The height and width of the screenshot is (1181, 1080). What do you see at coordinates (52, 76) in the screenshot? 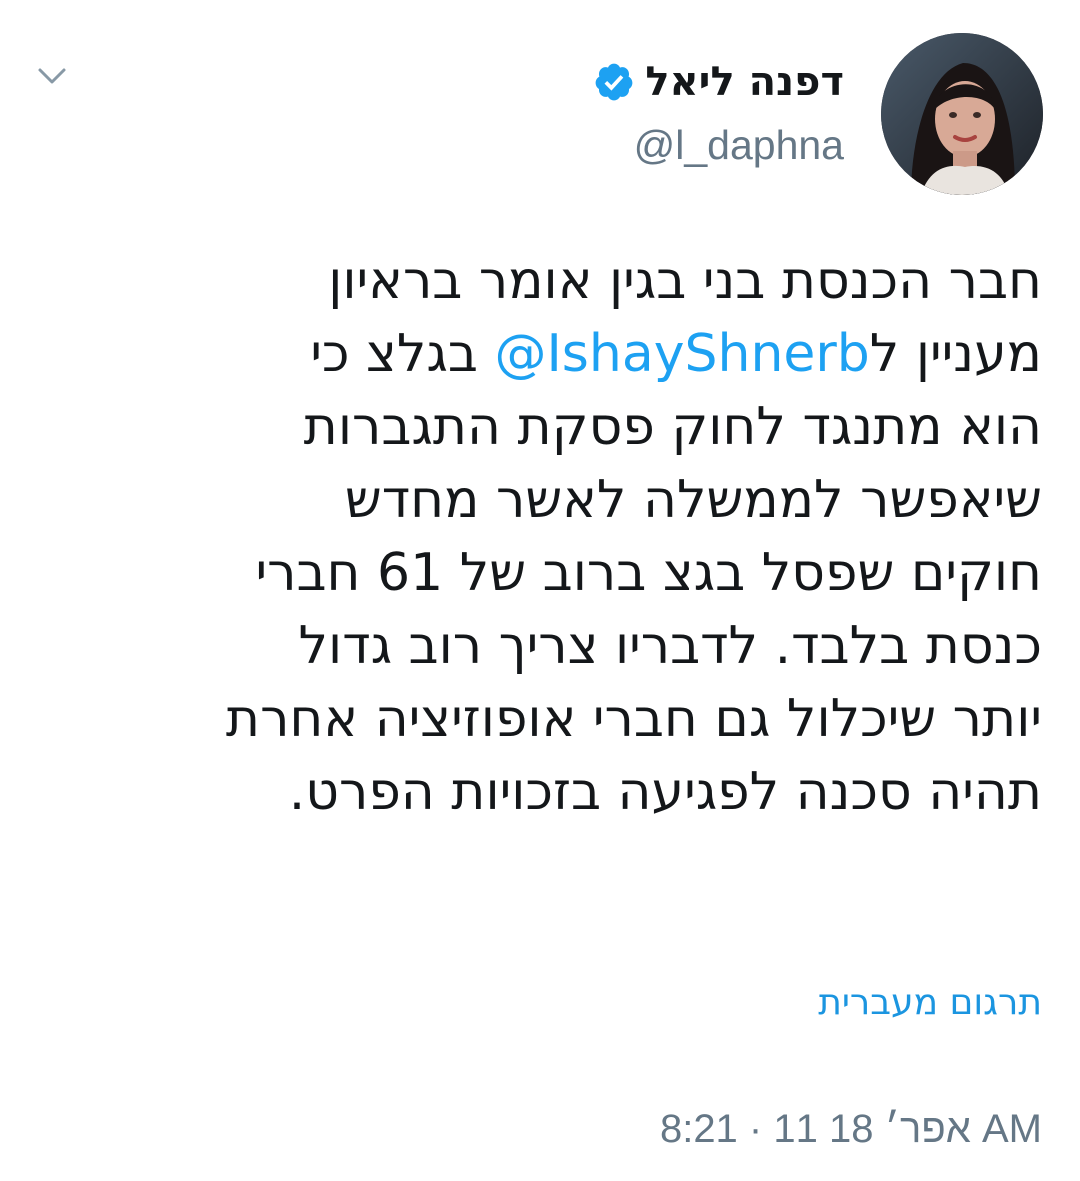
I see `chevron-down-icon` at bounding box center [52, 76].